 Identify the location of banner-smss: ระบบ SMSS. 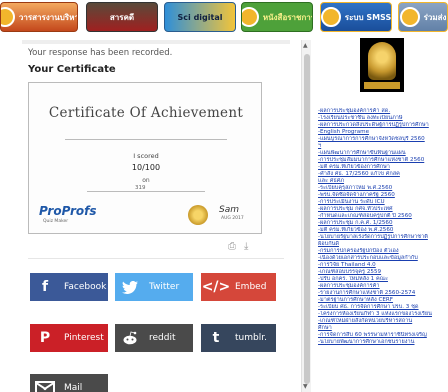
(356, 17).